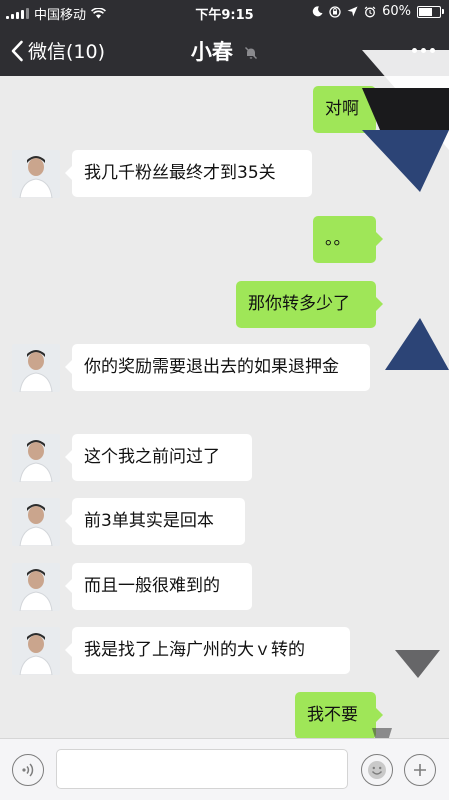 This screenshot has width=449, height=800. What do you see at coordinates (378, 11) in the screenshot?
I see `status-right: 60%` at bounding box center [378, 11].